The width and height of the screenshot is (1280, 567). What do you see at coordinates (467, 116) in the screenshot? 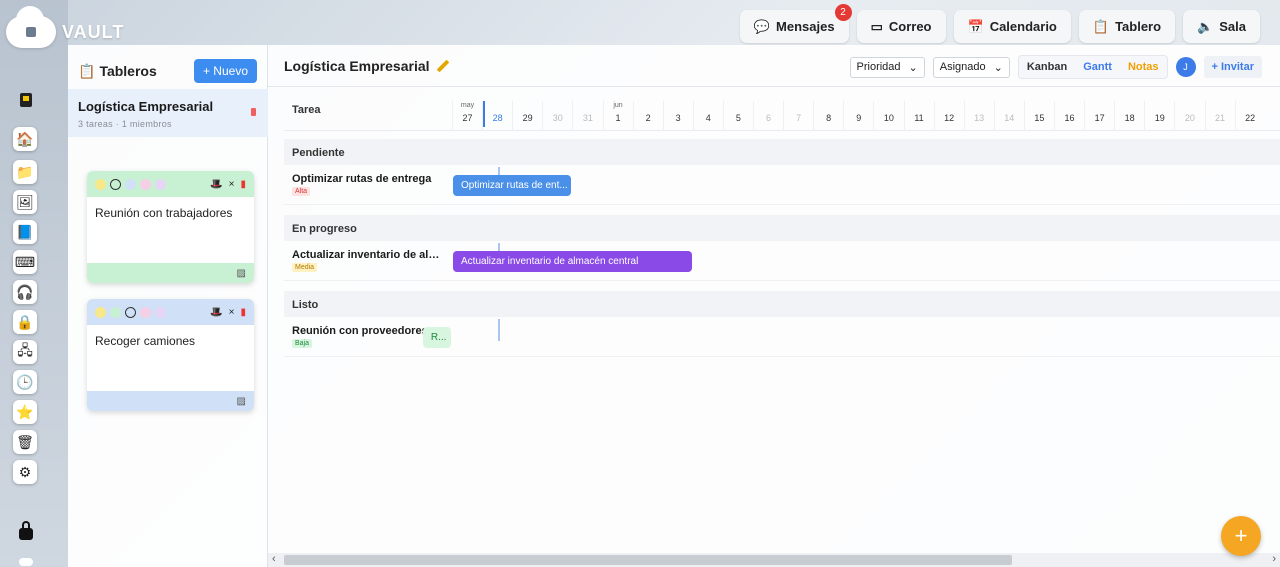
I see `day-column: may 27` at bounding box center [467, 116].